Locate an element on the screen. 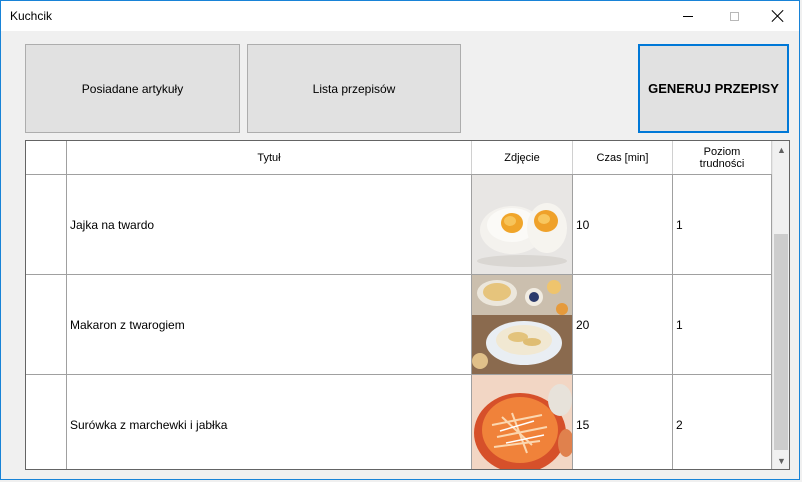 This screenshot has width=802, height=482. scroll-up-arrow-icon: ▲ is located at coordinates (781, 149).